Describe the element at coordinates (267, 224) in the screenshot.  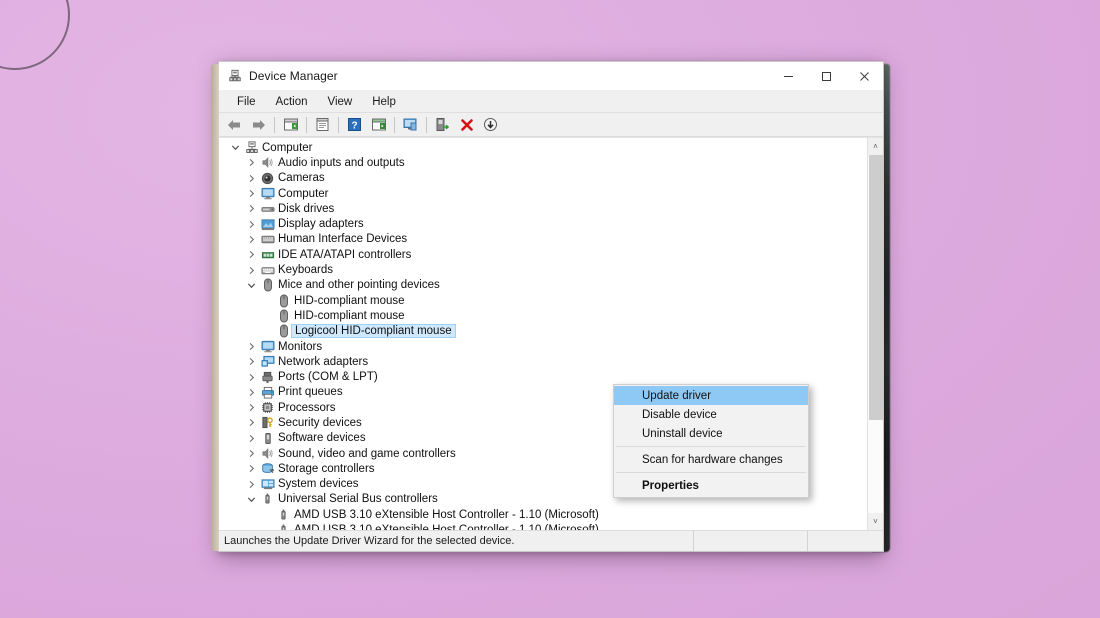
I see `display-adapter-icon` at that location.